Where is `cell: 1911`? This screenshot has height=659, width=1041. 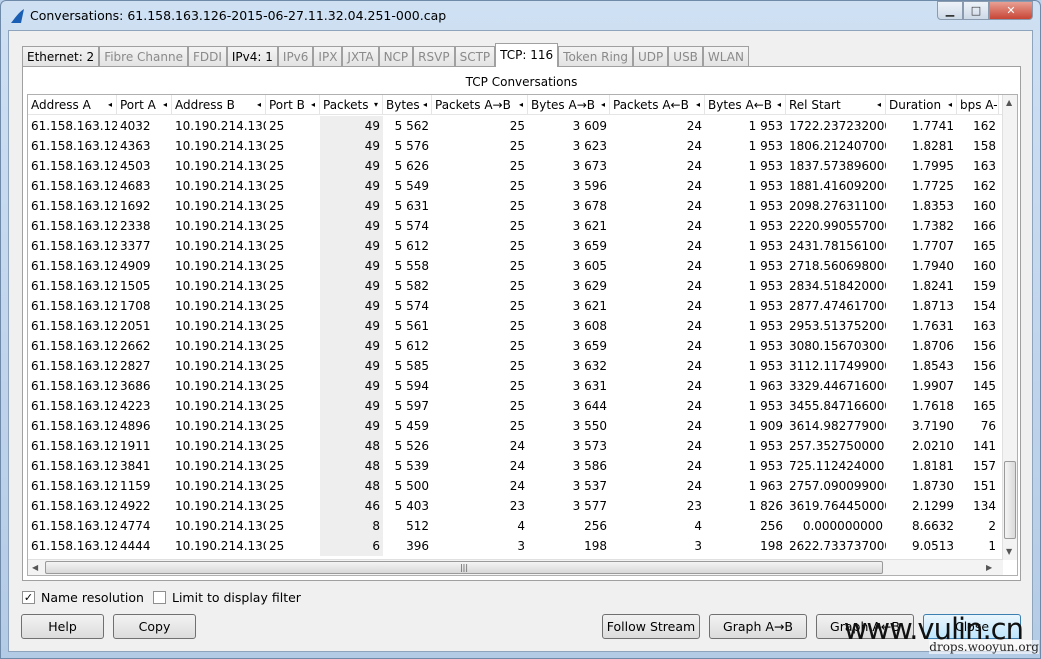 cell: 1911 is located at coordinates (135, 446).